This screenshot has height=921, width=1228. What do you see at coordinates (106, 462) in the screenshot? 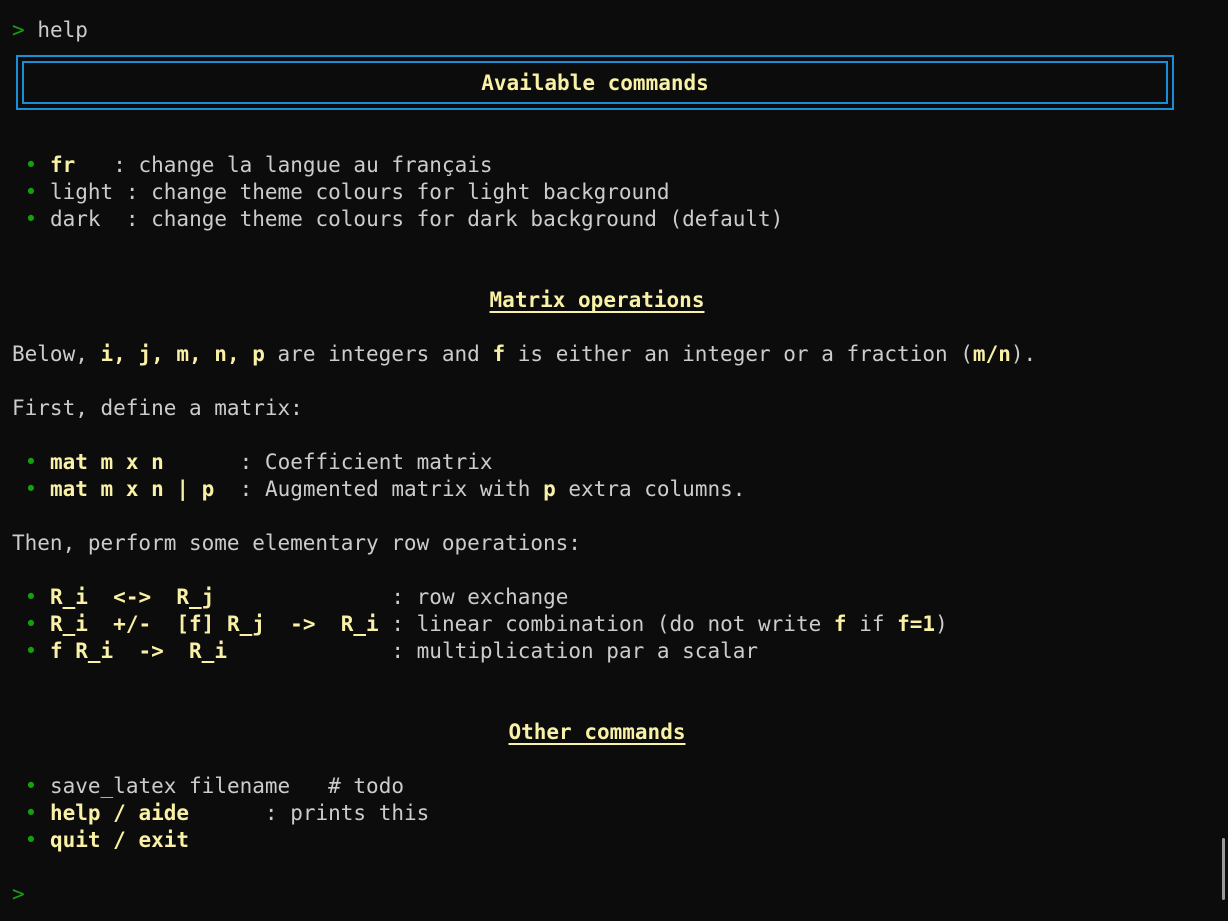
I see `command-key: mat m x n` at bounding box center [106, 462].